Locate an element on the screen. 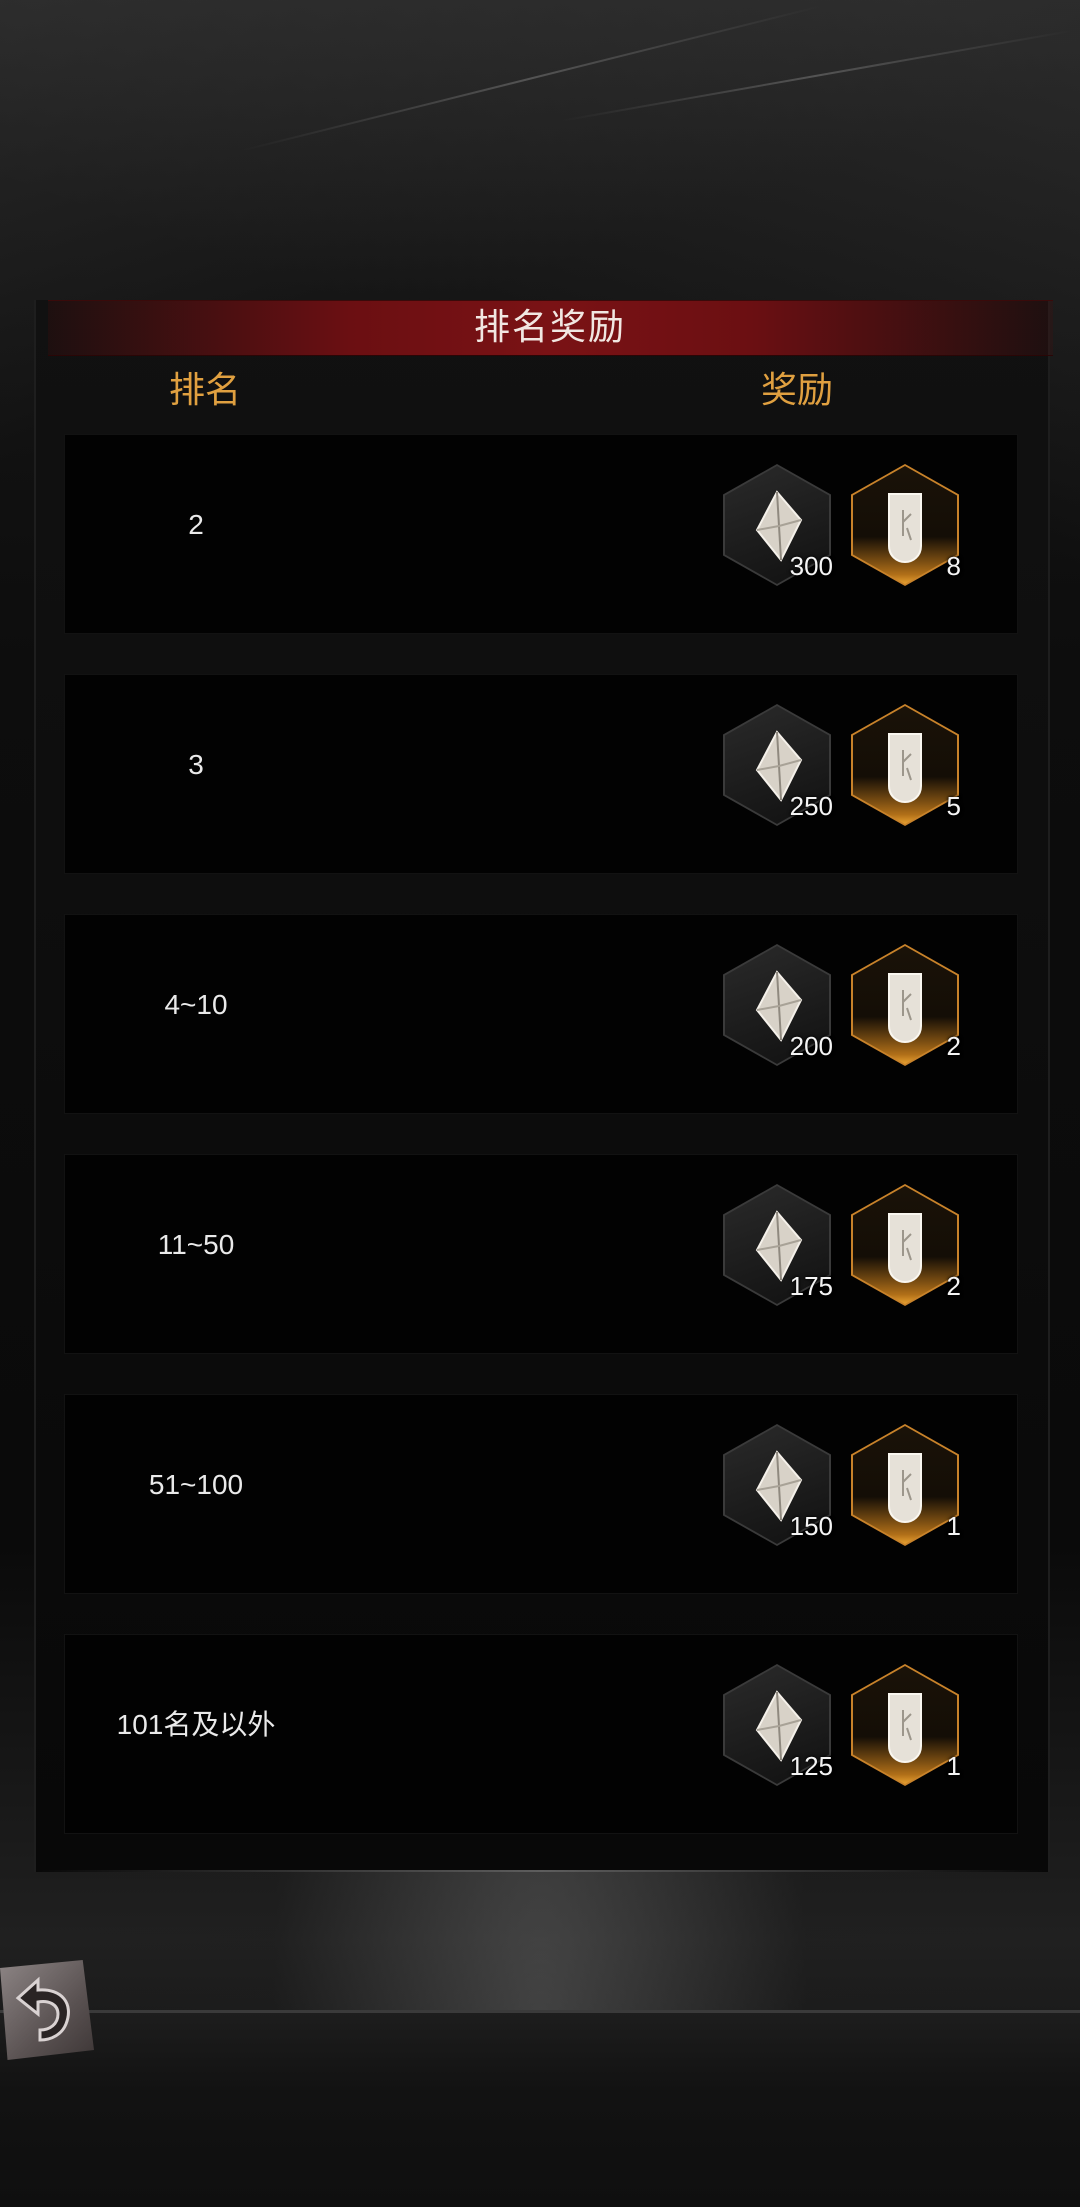 The width and height of the screenshot is (1080, 2207). reward-quantity: 300 is located at coordinates (811, 566).